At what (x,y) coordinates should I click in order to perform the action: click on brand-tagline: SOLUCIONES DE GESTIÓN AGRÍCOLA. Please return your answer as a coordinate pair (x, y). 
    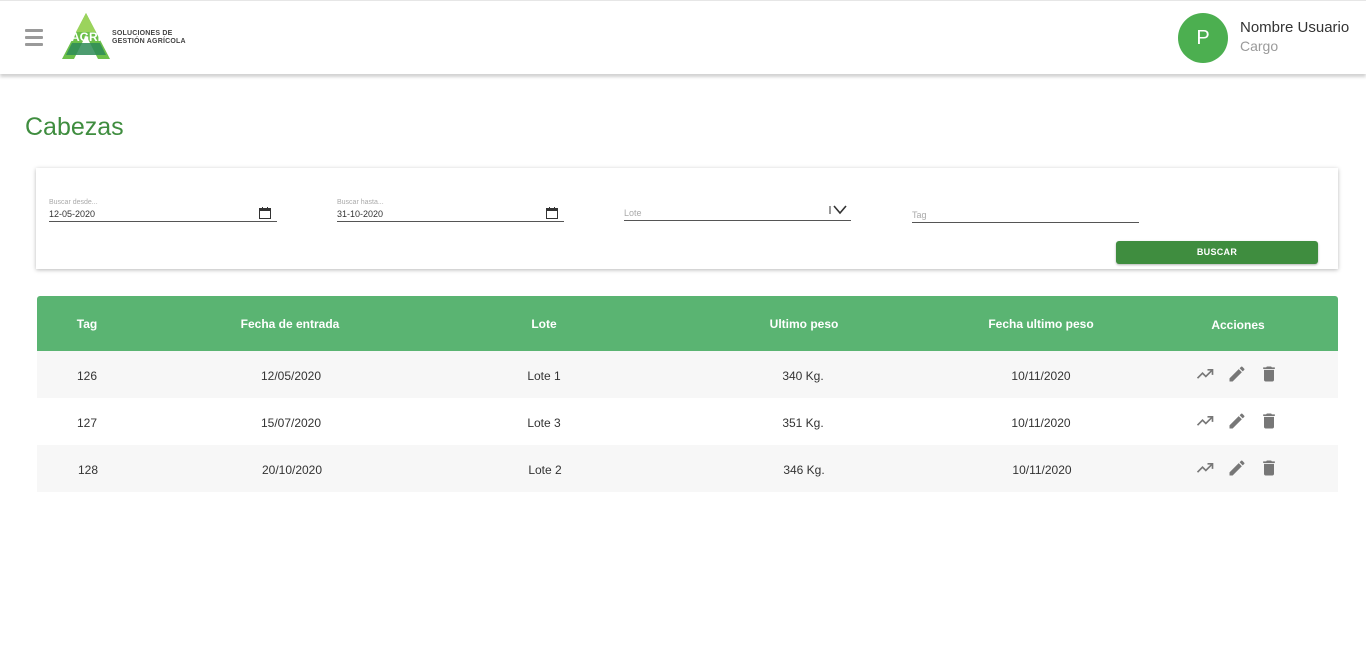
    Looking at the image, I should click on (149, 38).